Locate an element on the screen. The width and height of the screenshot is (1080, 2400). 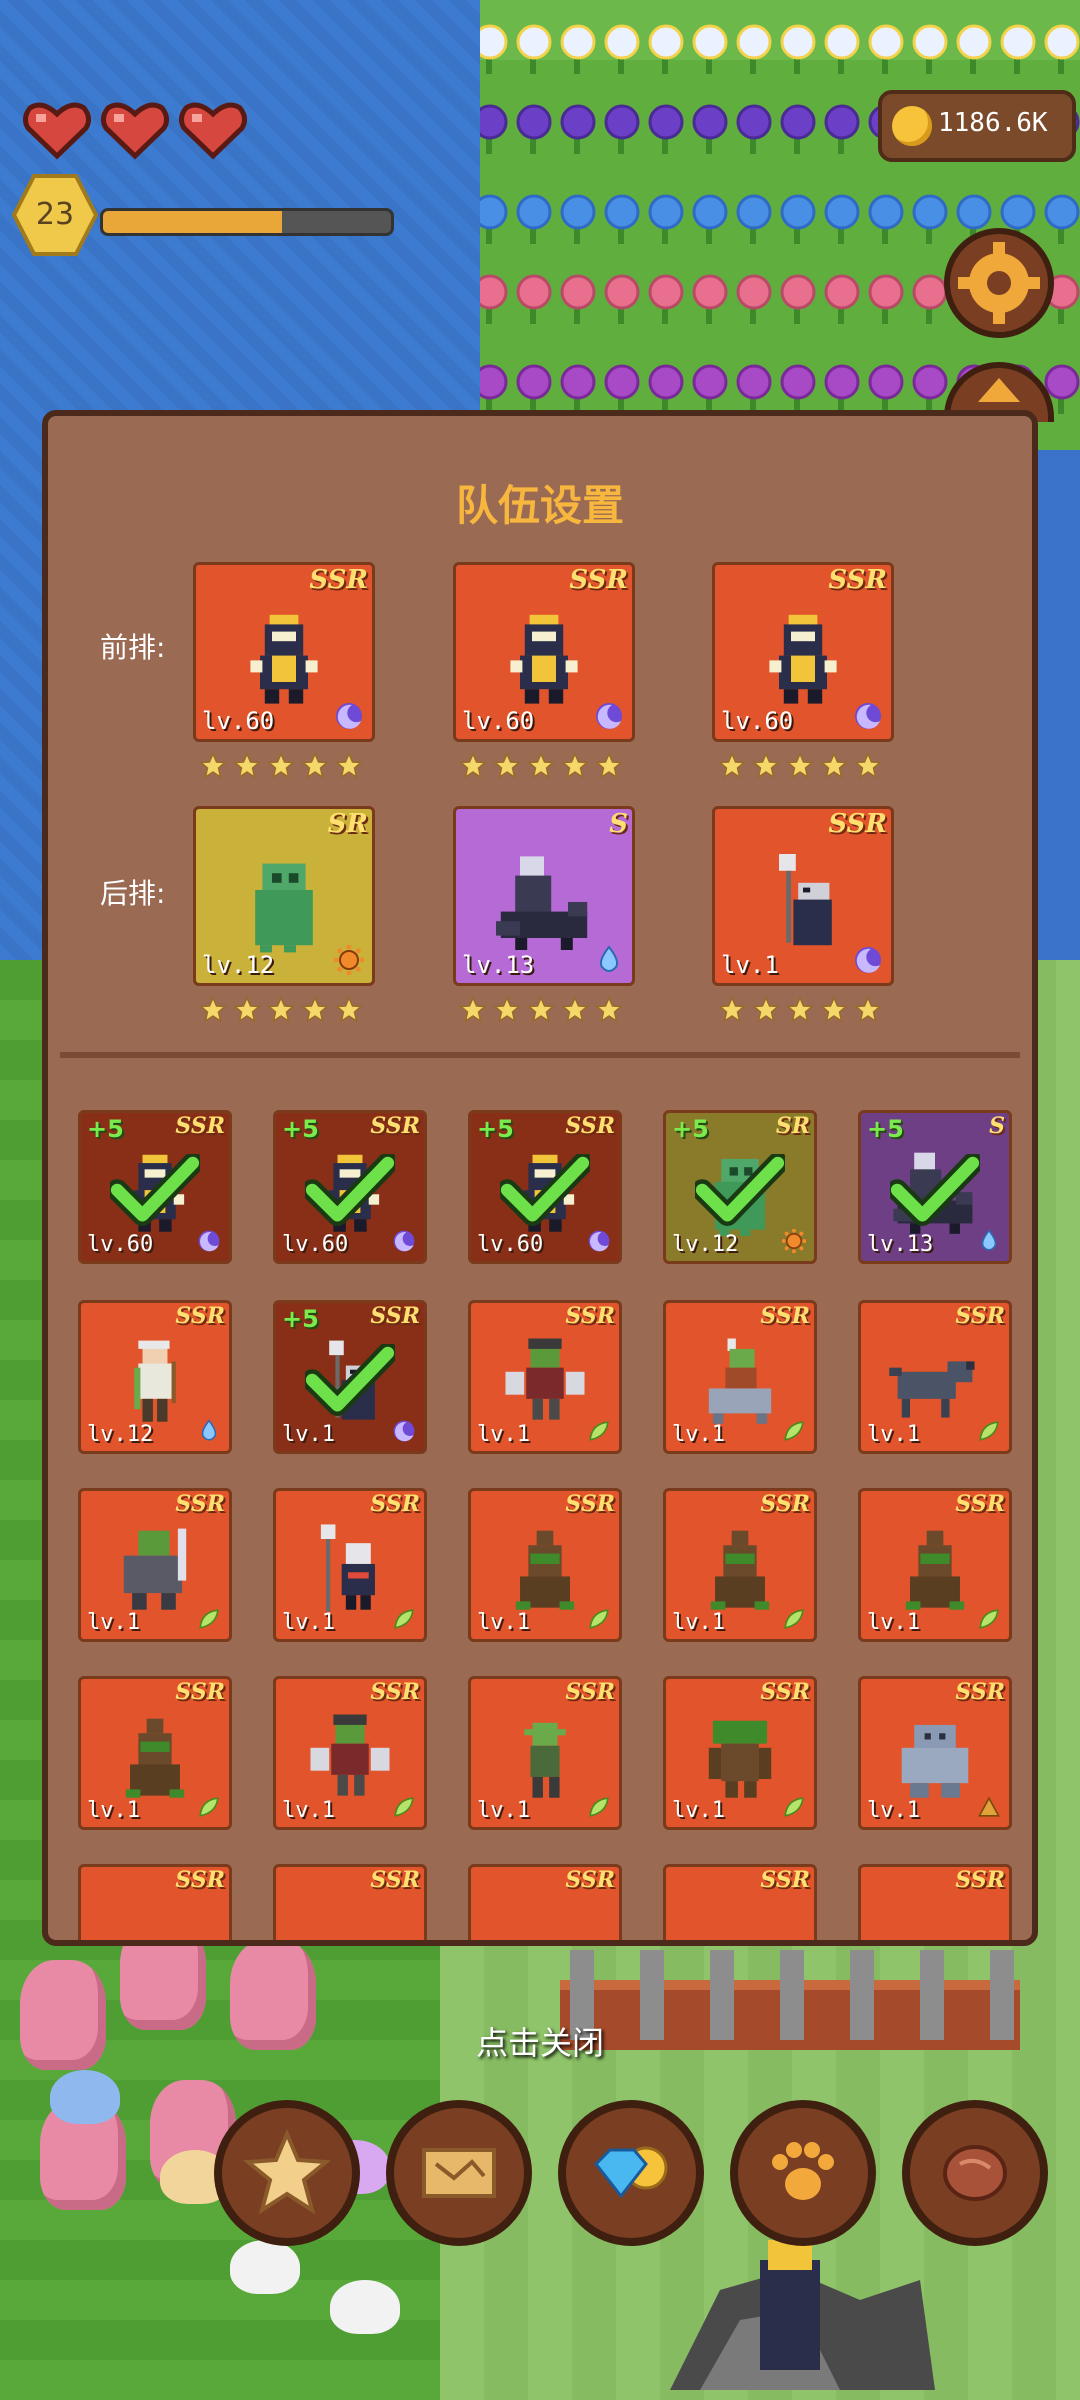
section-divider is located at coordinates (540, 1055).